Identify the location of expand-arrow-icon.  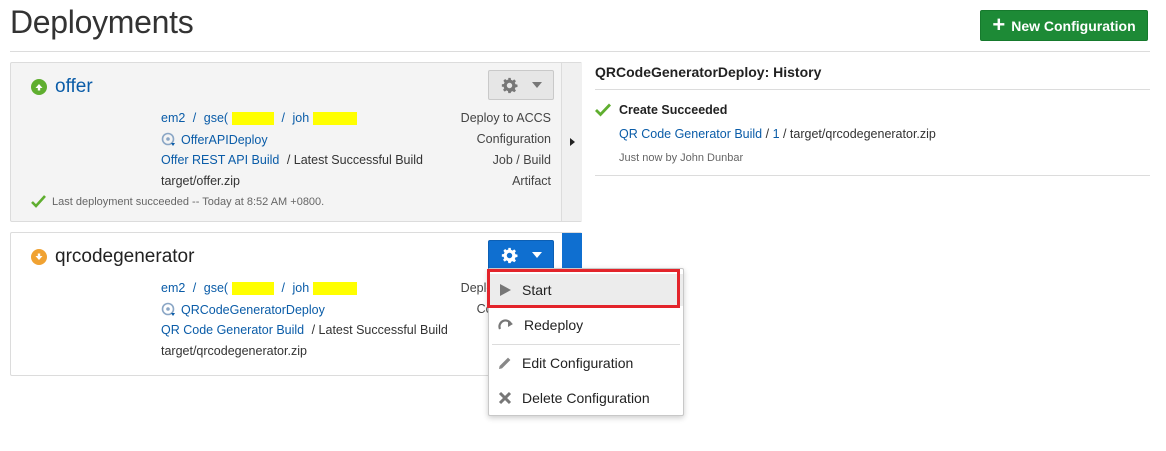
(572, 142).